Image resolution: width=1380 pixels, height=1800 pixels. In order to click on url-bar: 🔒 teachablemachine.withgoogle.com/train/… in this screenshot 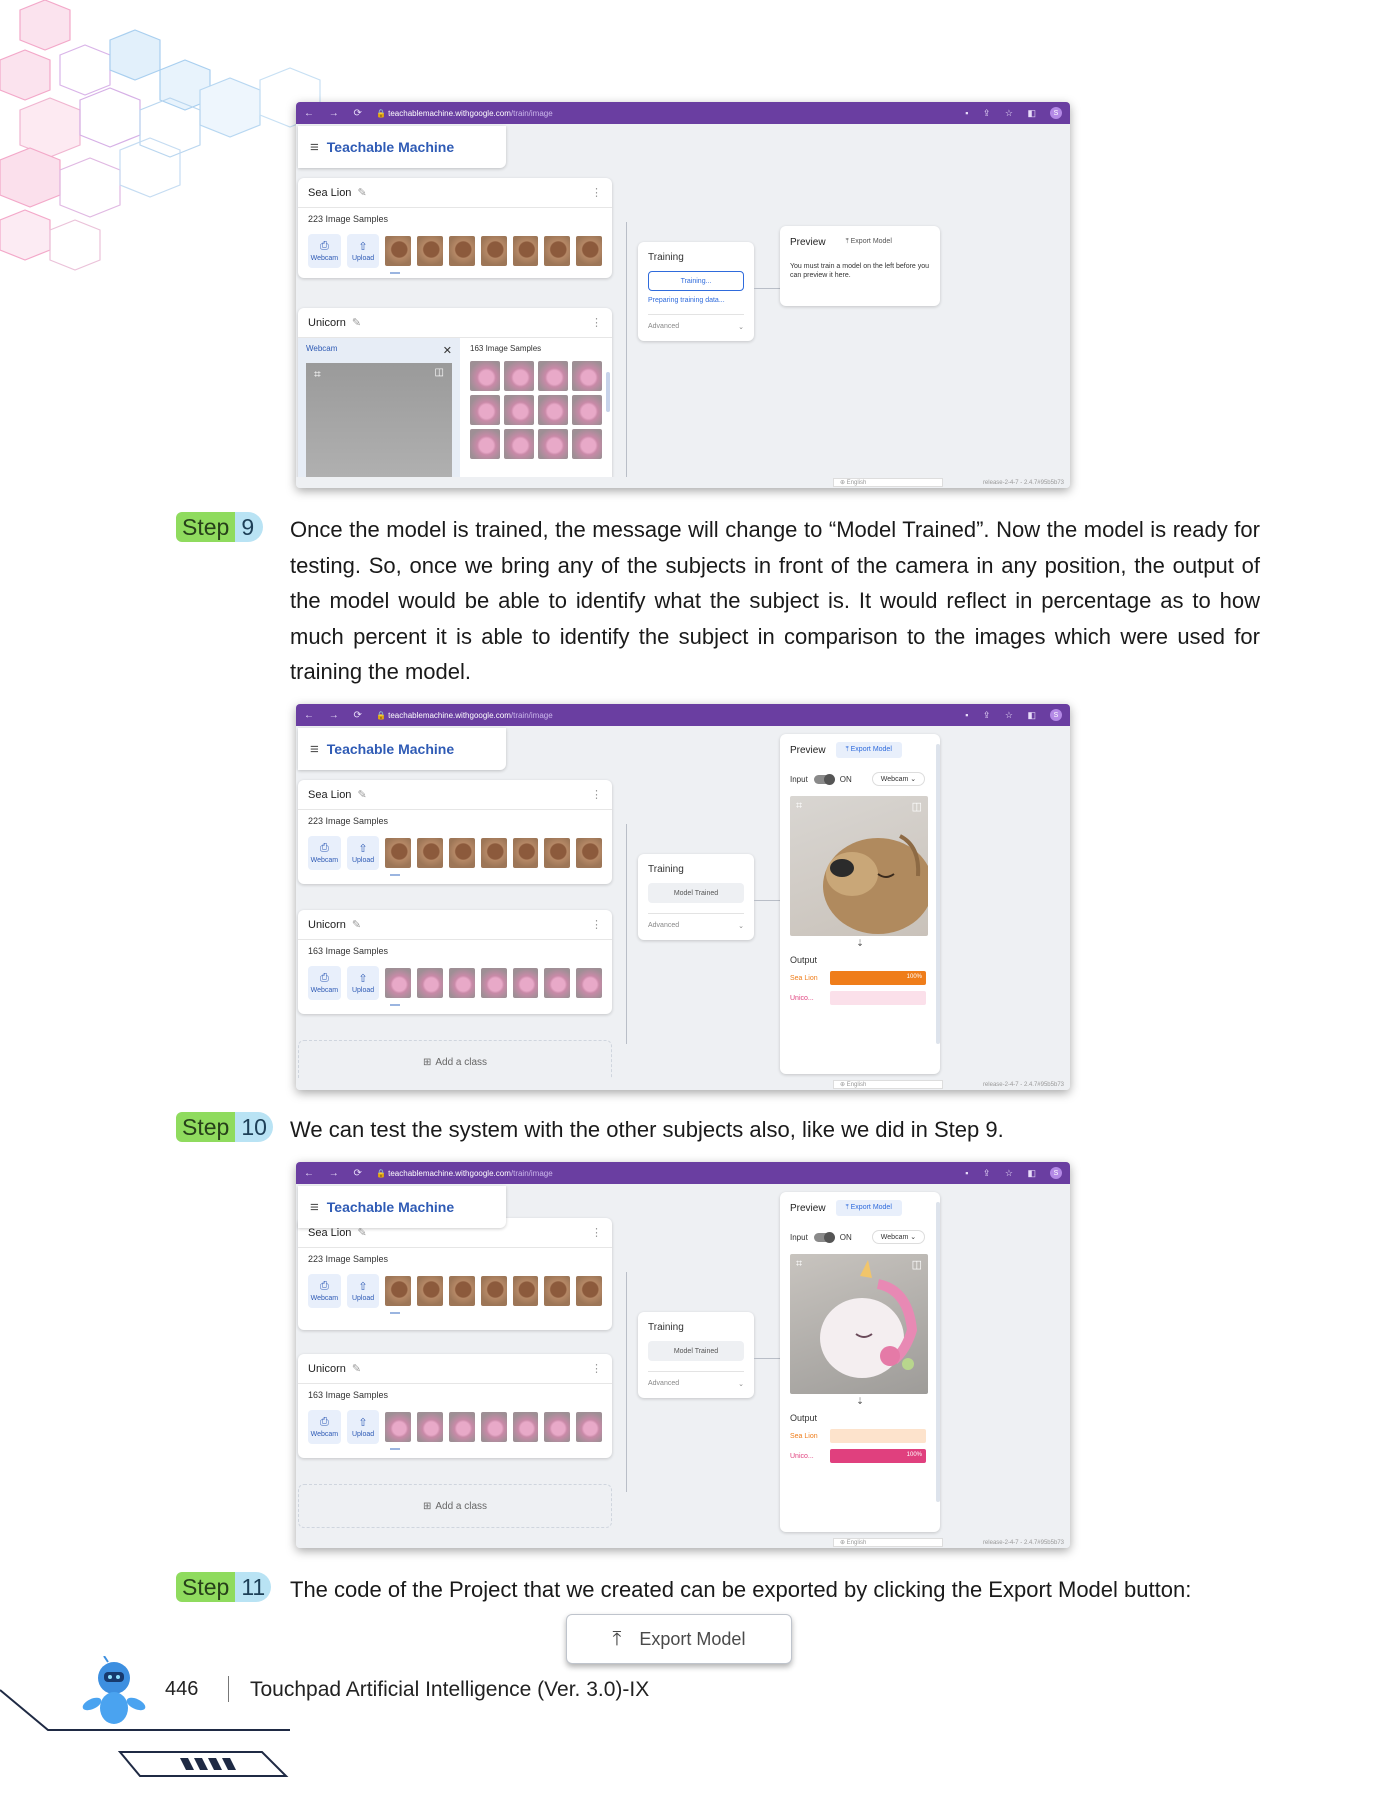, I will do `click(666, 1173)`.